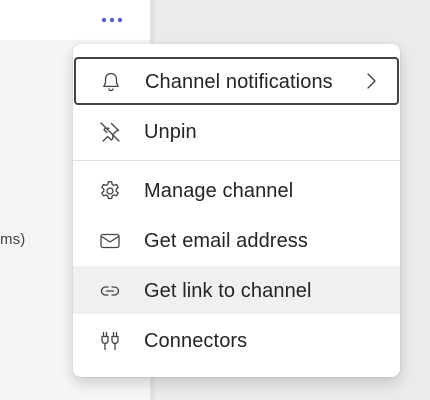 The height and width of the screenshot is (400, 430). Describe the element at coordinates (110, 241) in the screenshot. I see `mail-icon` at that location.